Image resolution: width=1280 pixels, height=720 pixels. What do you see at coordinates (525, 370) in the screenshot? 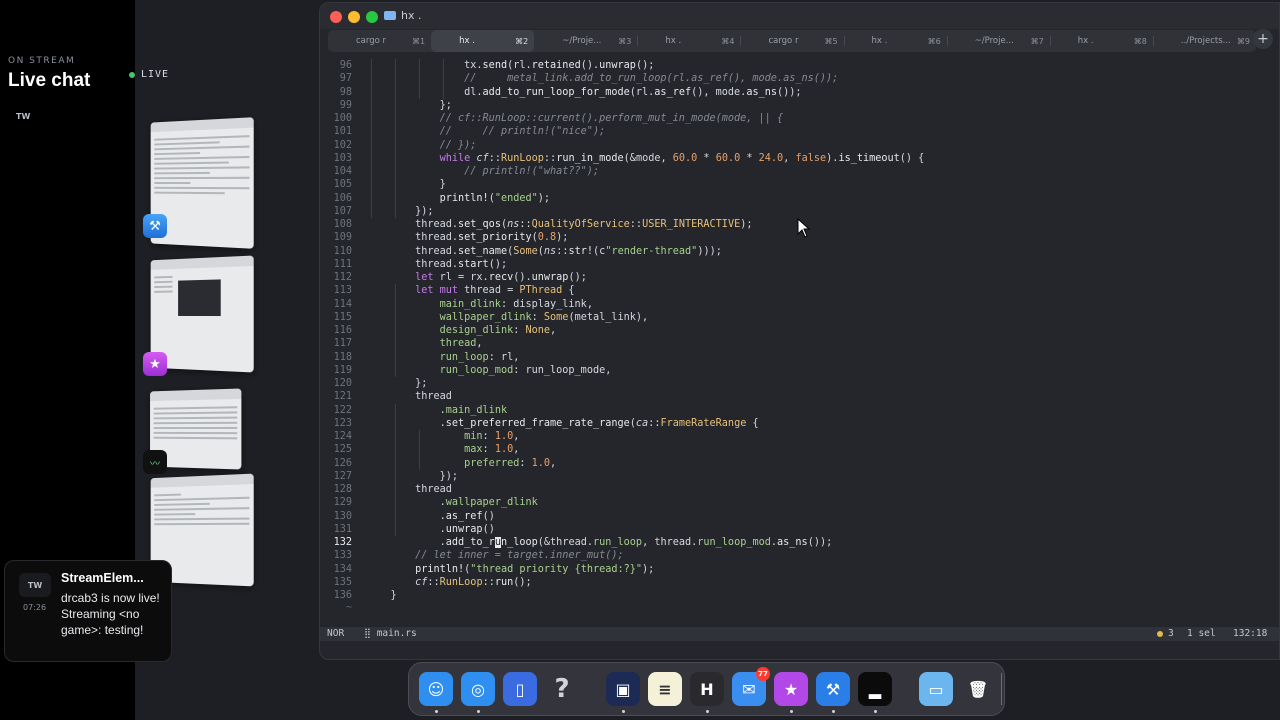
I see `code-text: run_loop_mod: run_loop_mode,` at bounding box center [525, 370].